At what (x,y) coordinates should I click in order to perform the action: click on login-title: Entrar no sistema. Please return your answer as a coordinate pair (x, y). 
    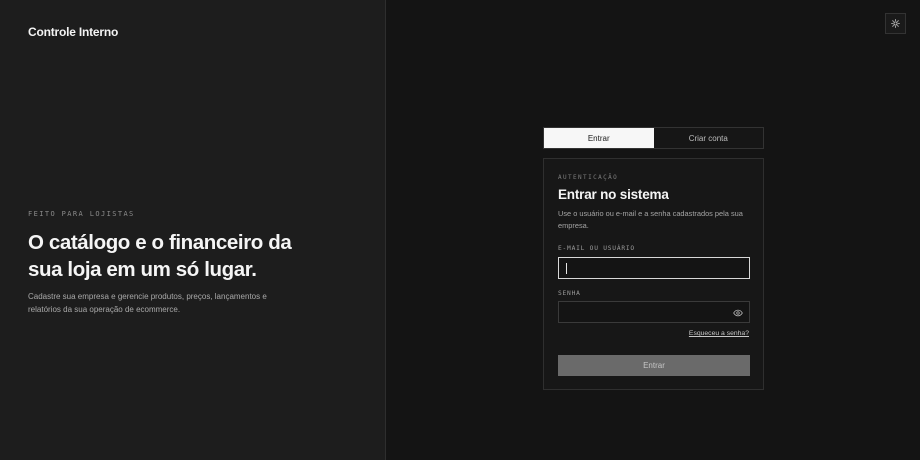
    Looking at the image, I should click on (613, 194).